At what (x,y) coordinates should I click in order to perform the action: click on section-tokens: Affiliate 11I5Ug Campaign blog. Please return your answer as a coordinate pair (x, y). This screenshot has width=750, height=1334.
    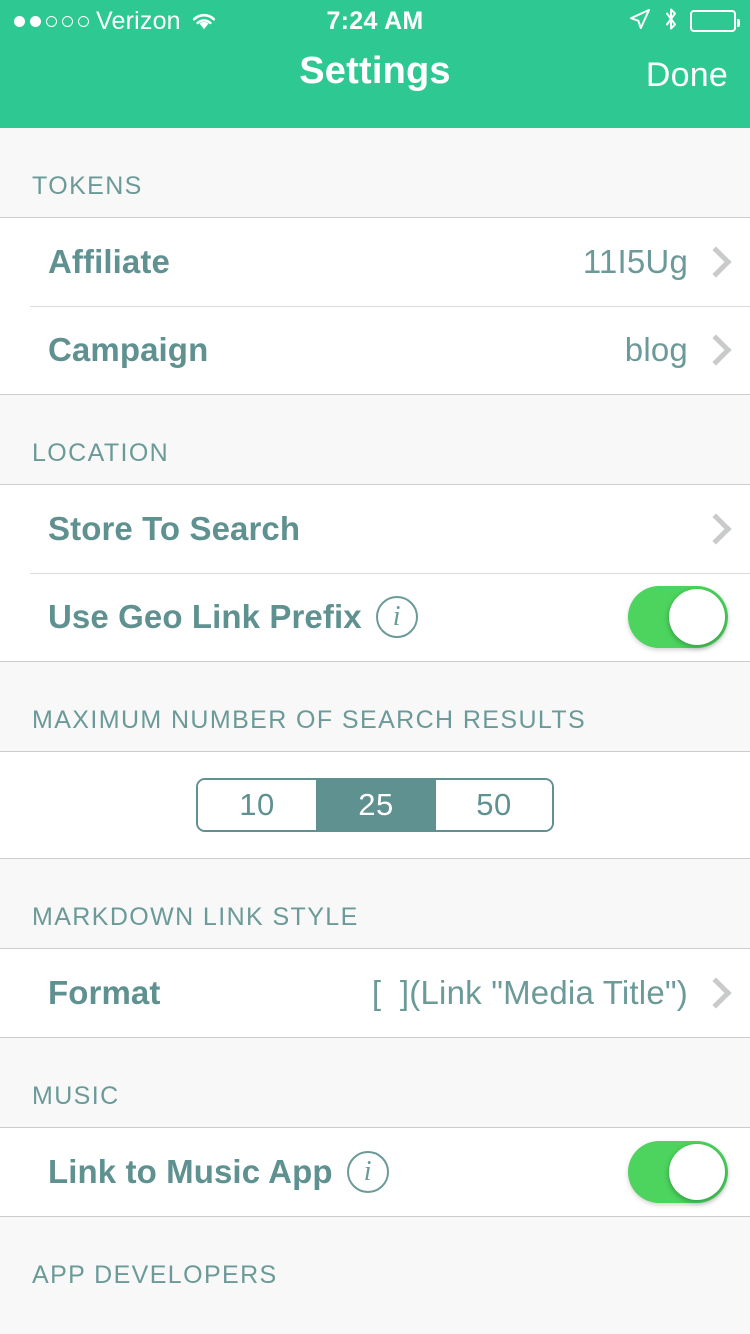
    Looking at the image, I should click on (375, 306).